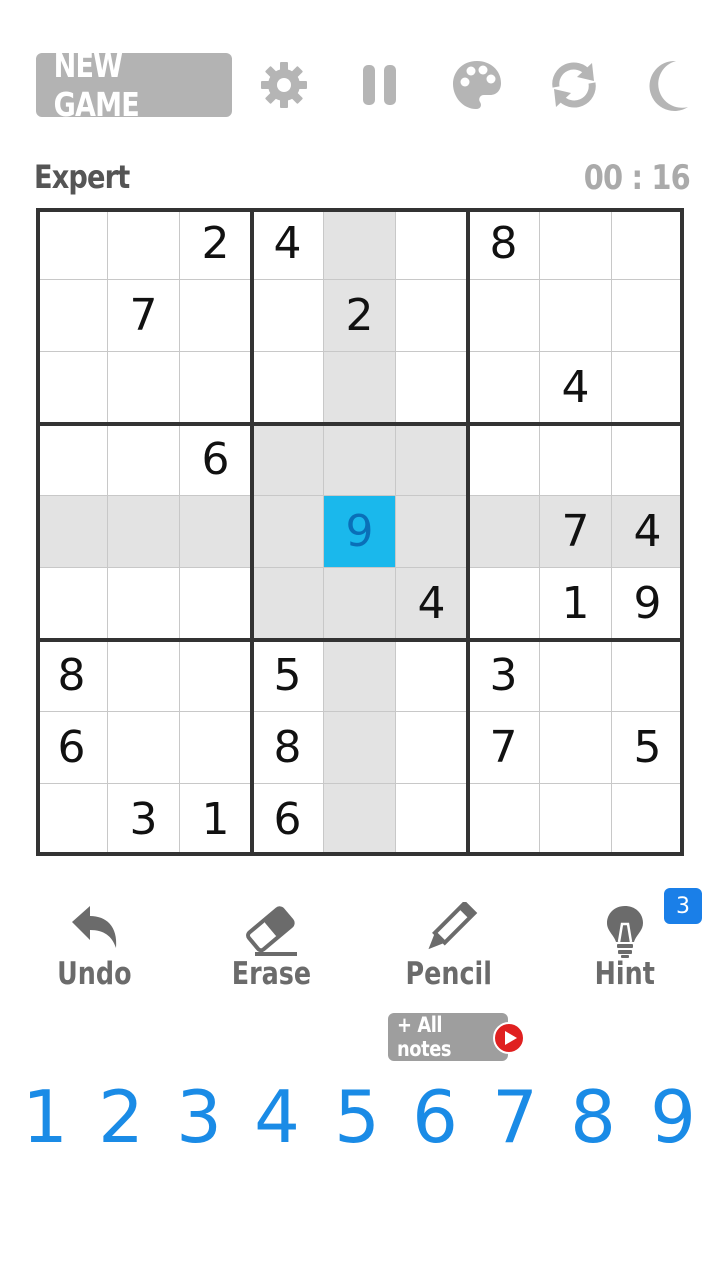  What do you see at coordinates (45, 1117) in the screenshot?
I see `numpad-digit-1: 1` at bounding box center [45, 1117].